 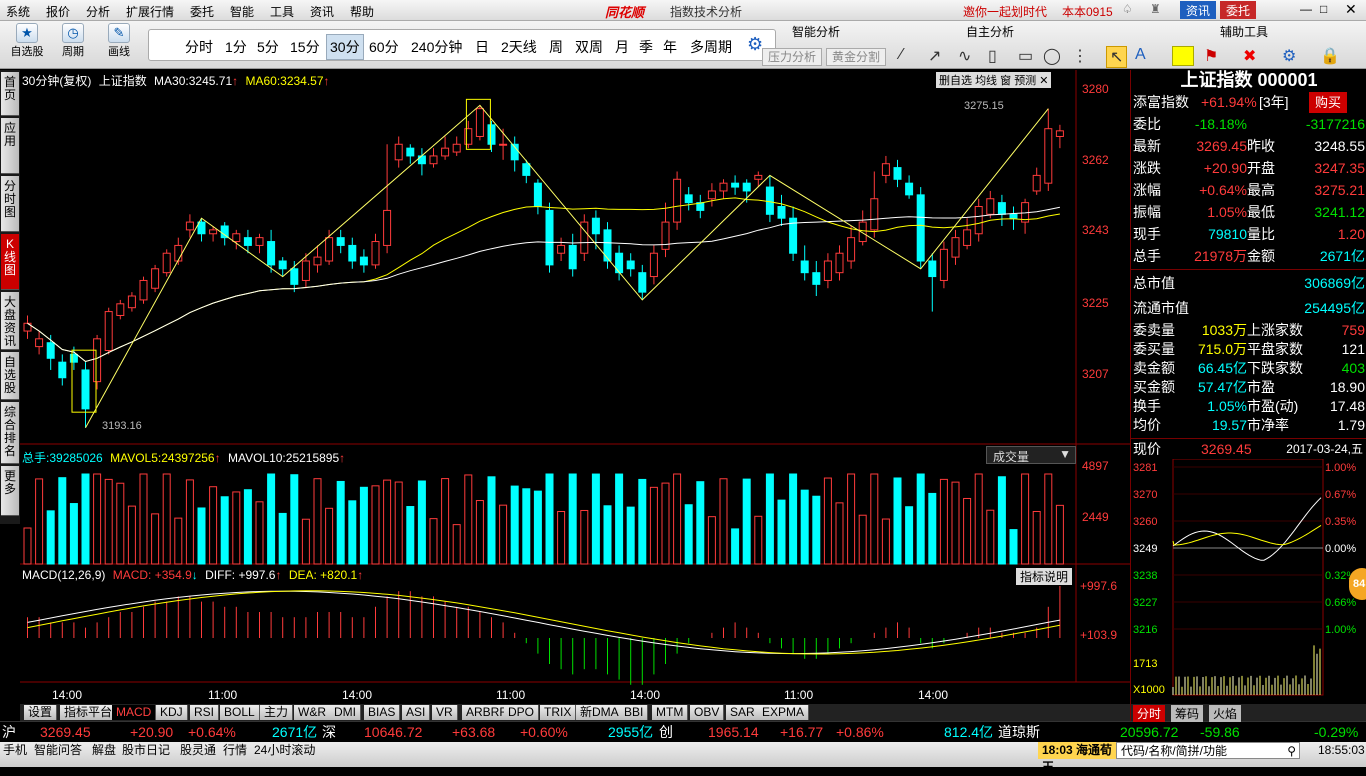 I want to click on status-24h: 24小时滚动, so click(x=284, y=750).